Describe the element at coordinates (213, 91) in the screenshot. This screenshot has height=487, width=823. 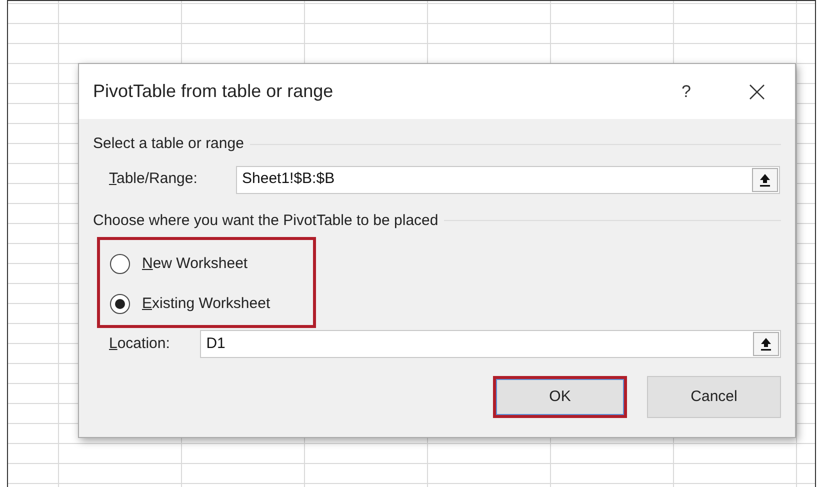
I see `window-title: PivotTable from table or range` at that location.